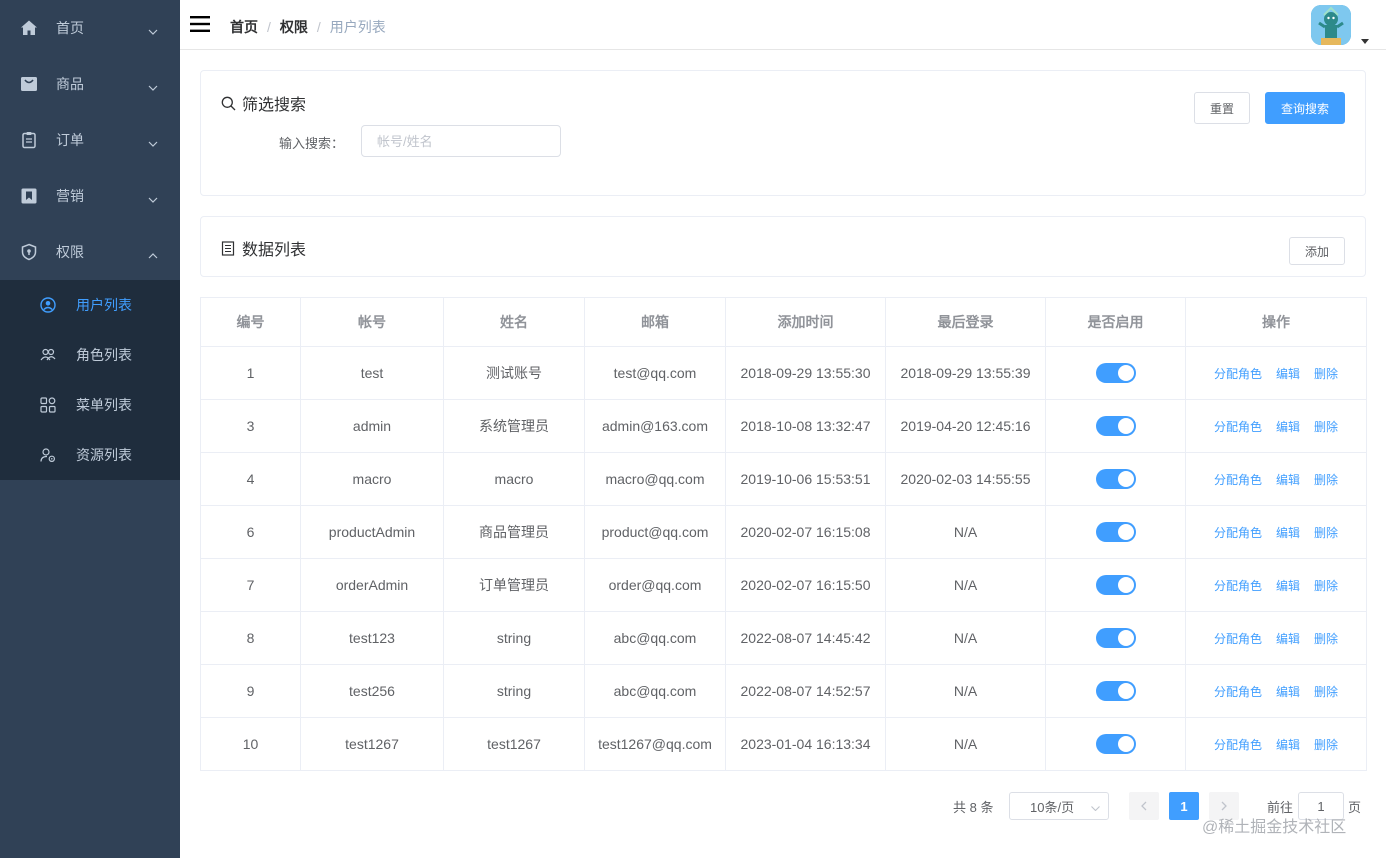 Image resolution: width=1386 pixels, height=858 pixels. What do you see at coordinates (90, 84) in the screenshot?
I see `sidebar-item-products: 商品` at bounding box center [90, 84].